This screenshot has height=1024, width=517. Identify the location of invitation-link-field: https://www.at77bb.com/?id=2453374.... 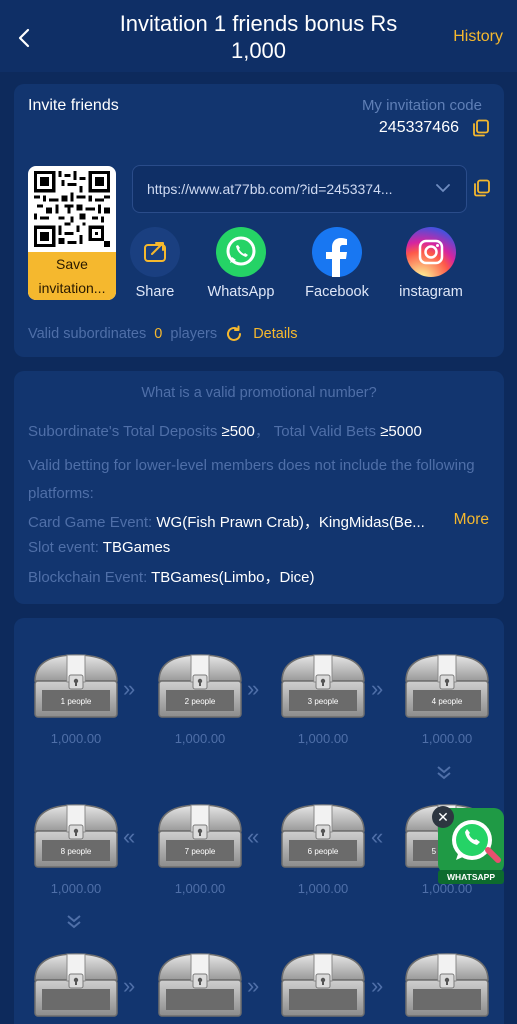
(299, 189).